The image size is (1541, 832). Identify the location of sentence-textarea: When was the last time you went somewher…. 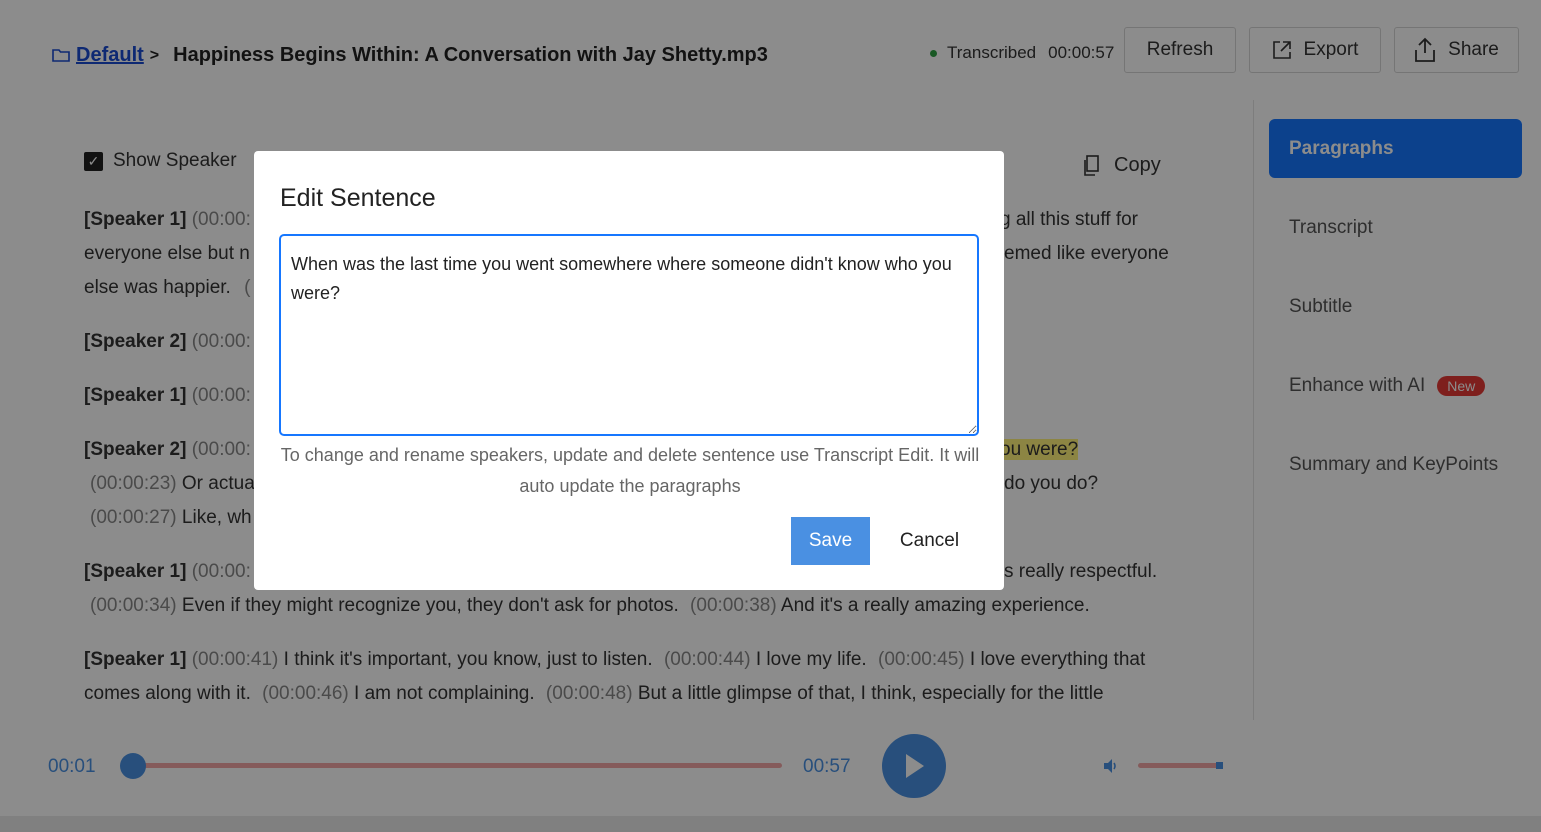
(629, 335).